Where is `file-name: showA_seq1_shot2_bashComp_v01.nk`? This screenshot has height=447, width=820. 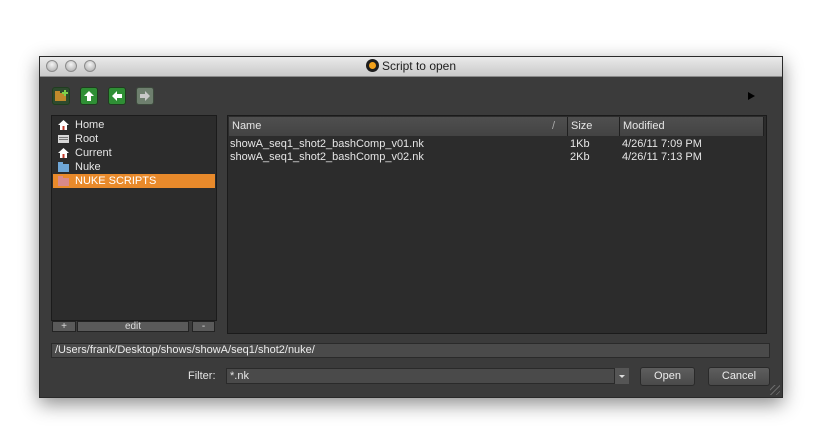
file-name: showA_seq1_shot2_bashComp_v01.nk is located at coordinates (327, 144).